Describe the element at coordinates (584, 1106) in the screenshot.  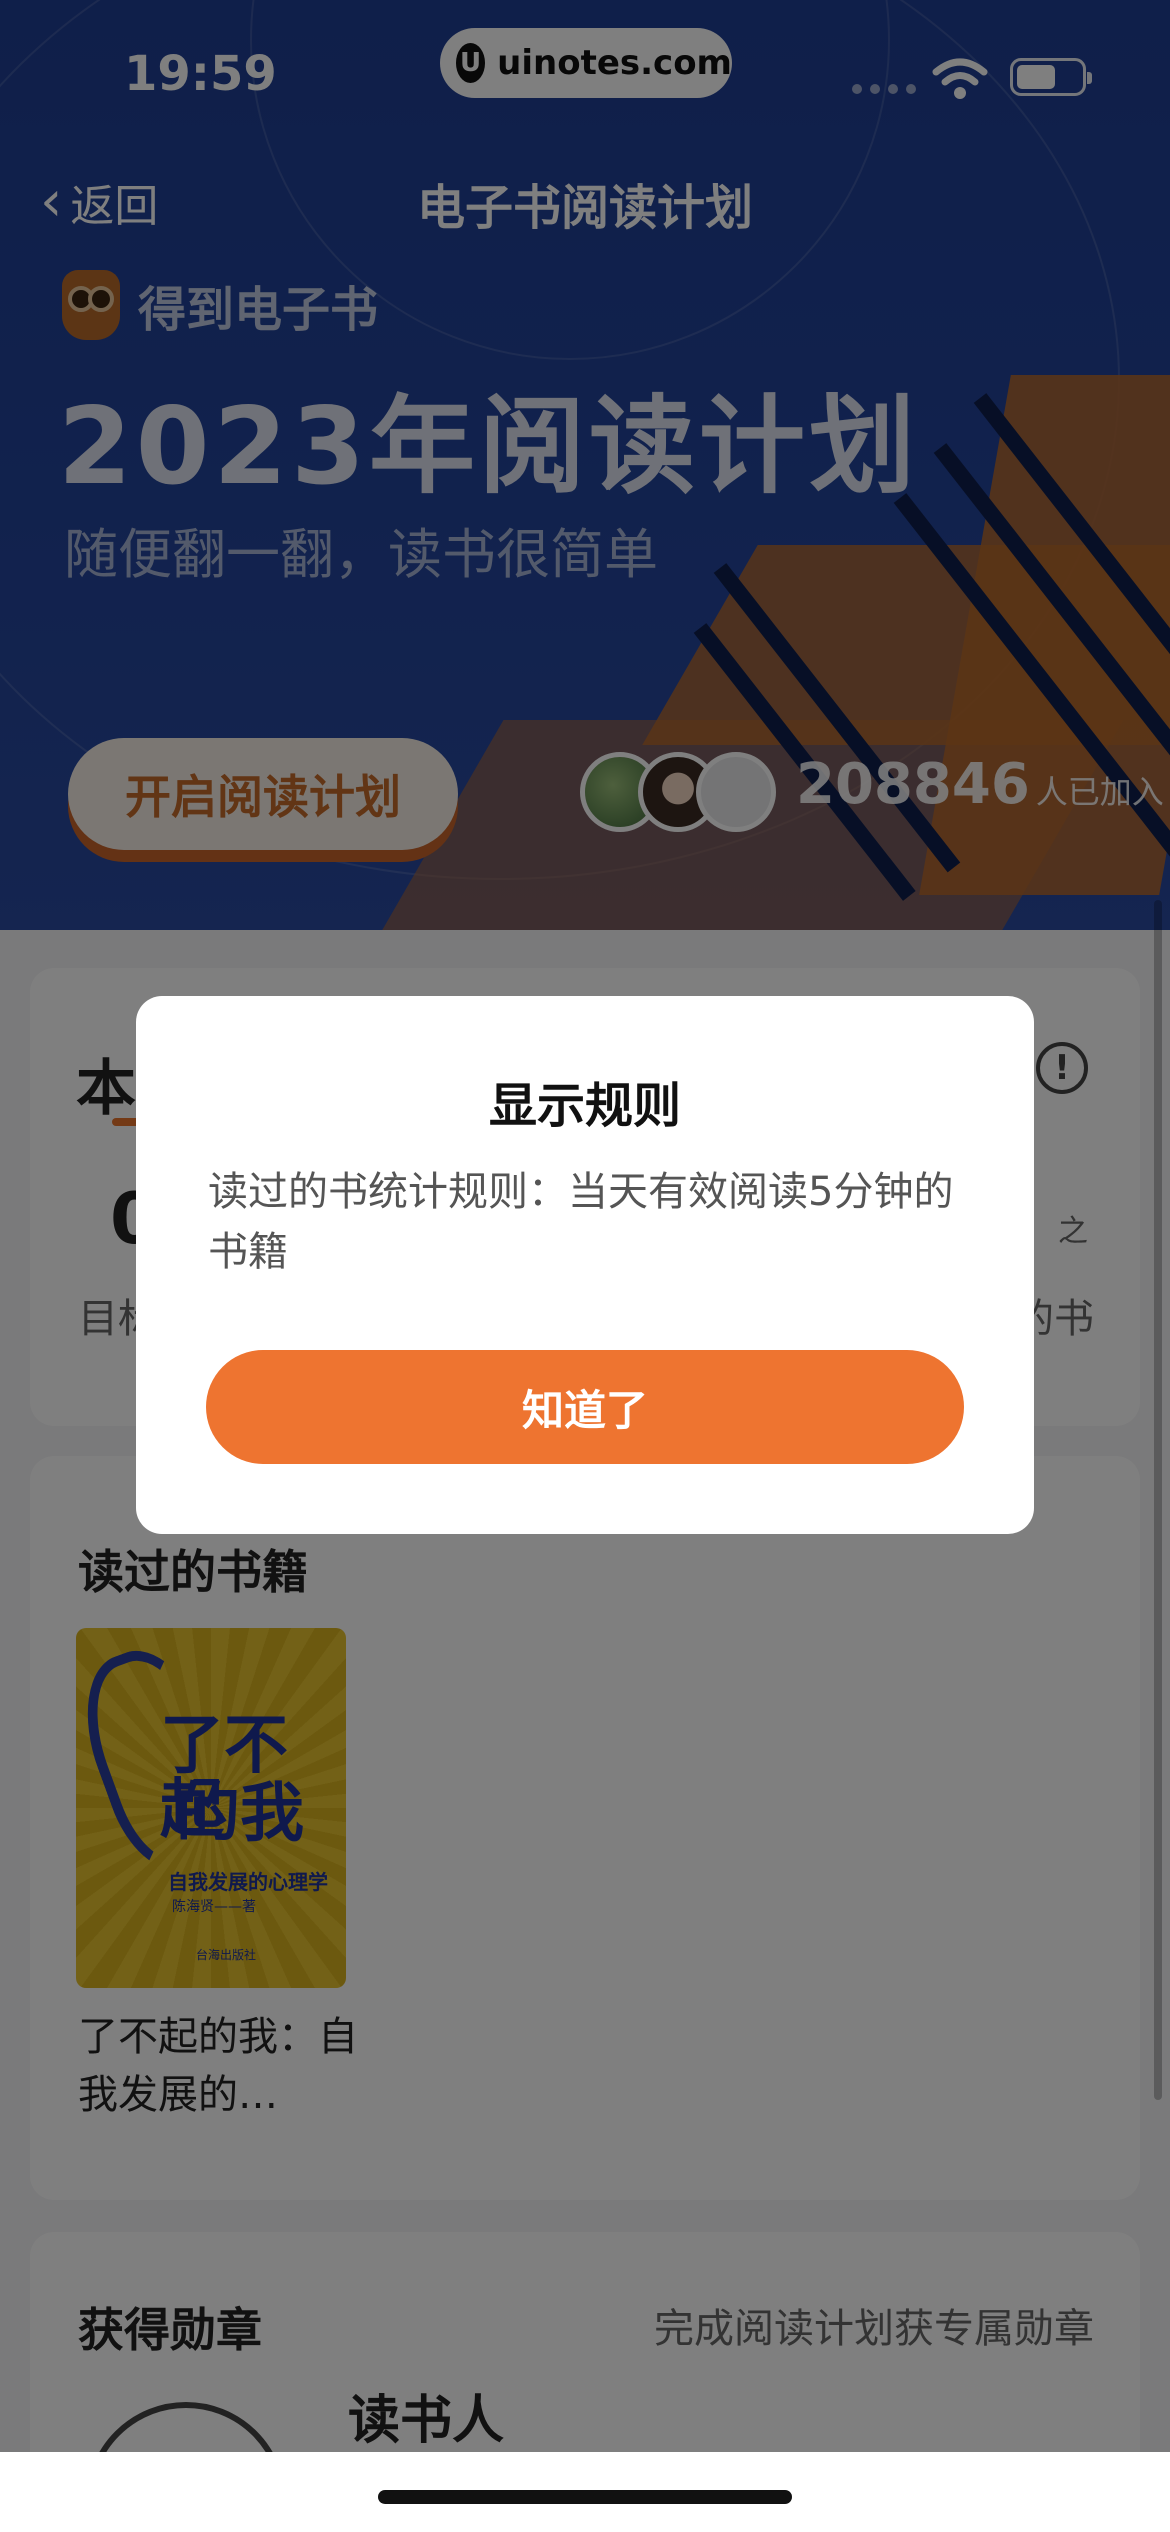
I see `dialog-title: 显示规则` at that location.